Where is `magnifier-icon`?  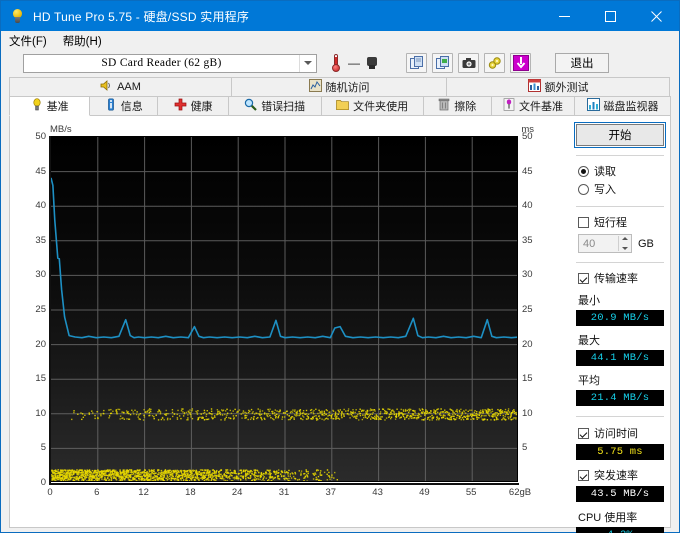 magnifier-icon is located at coordinates (250, 106).